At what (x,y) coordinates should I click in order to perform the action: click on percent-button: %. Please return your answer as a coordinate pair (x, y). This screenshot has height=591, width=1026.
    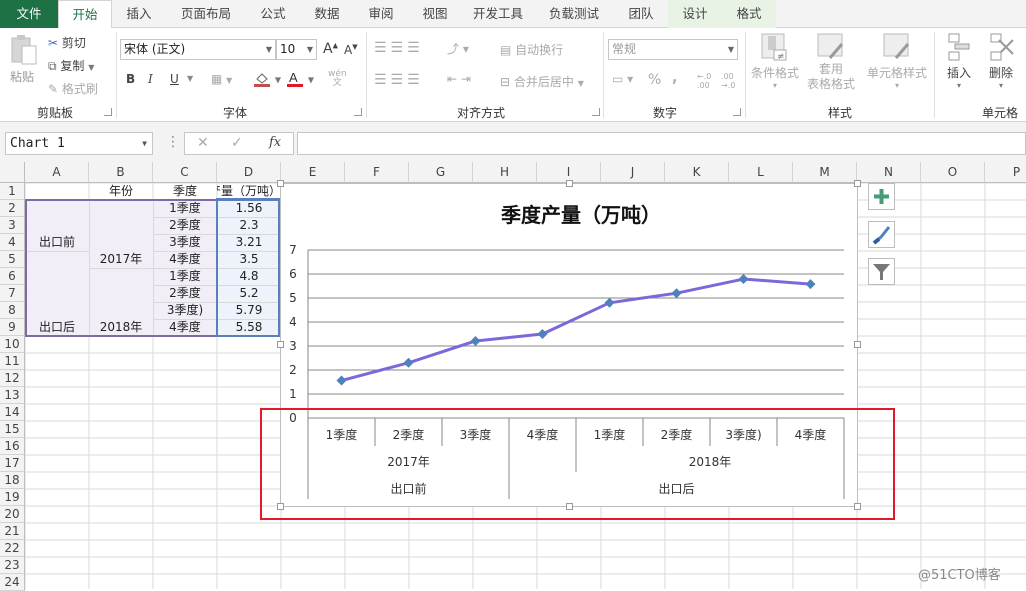
    Looking at the image, I should click on (654, 80).